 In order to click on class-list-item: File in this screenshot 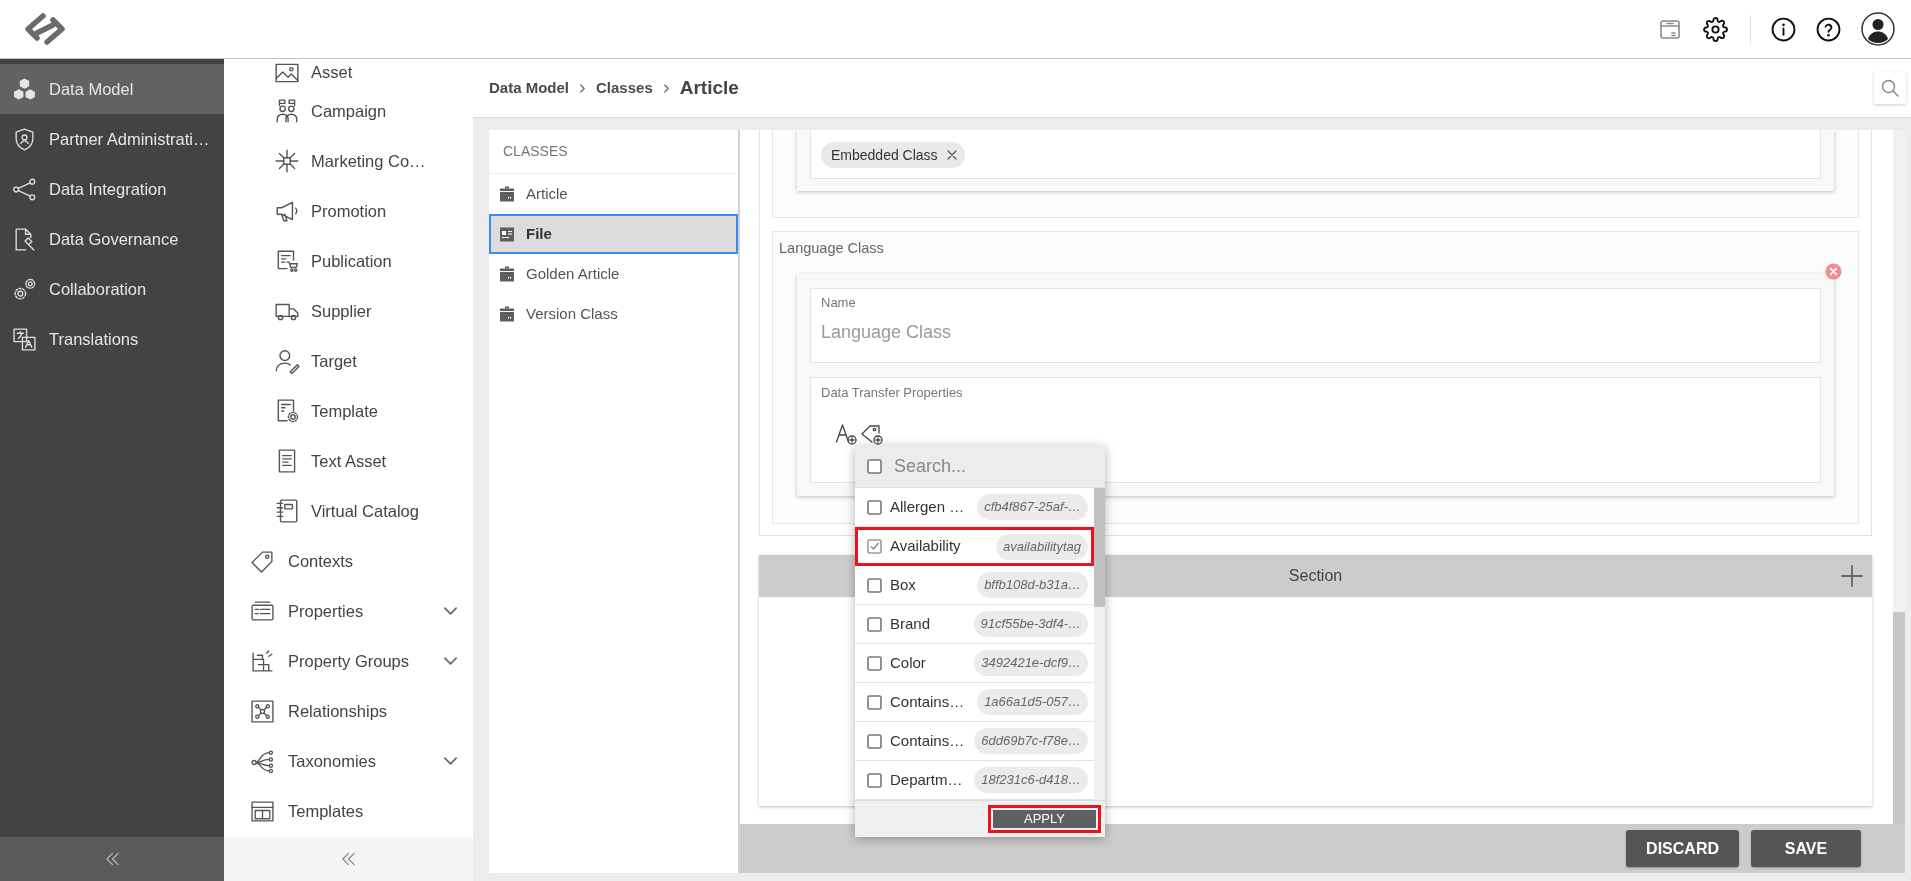, I will do `click(613, 234)`.